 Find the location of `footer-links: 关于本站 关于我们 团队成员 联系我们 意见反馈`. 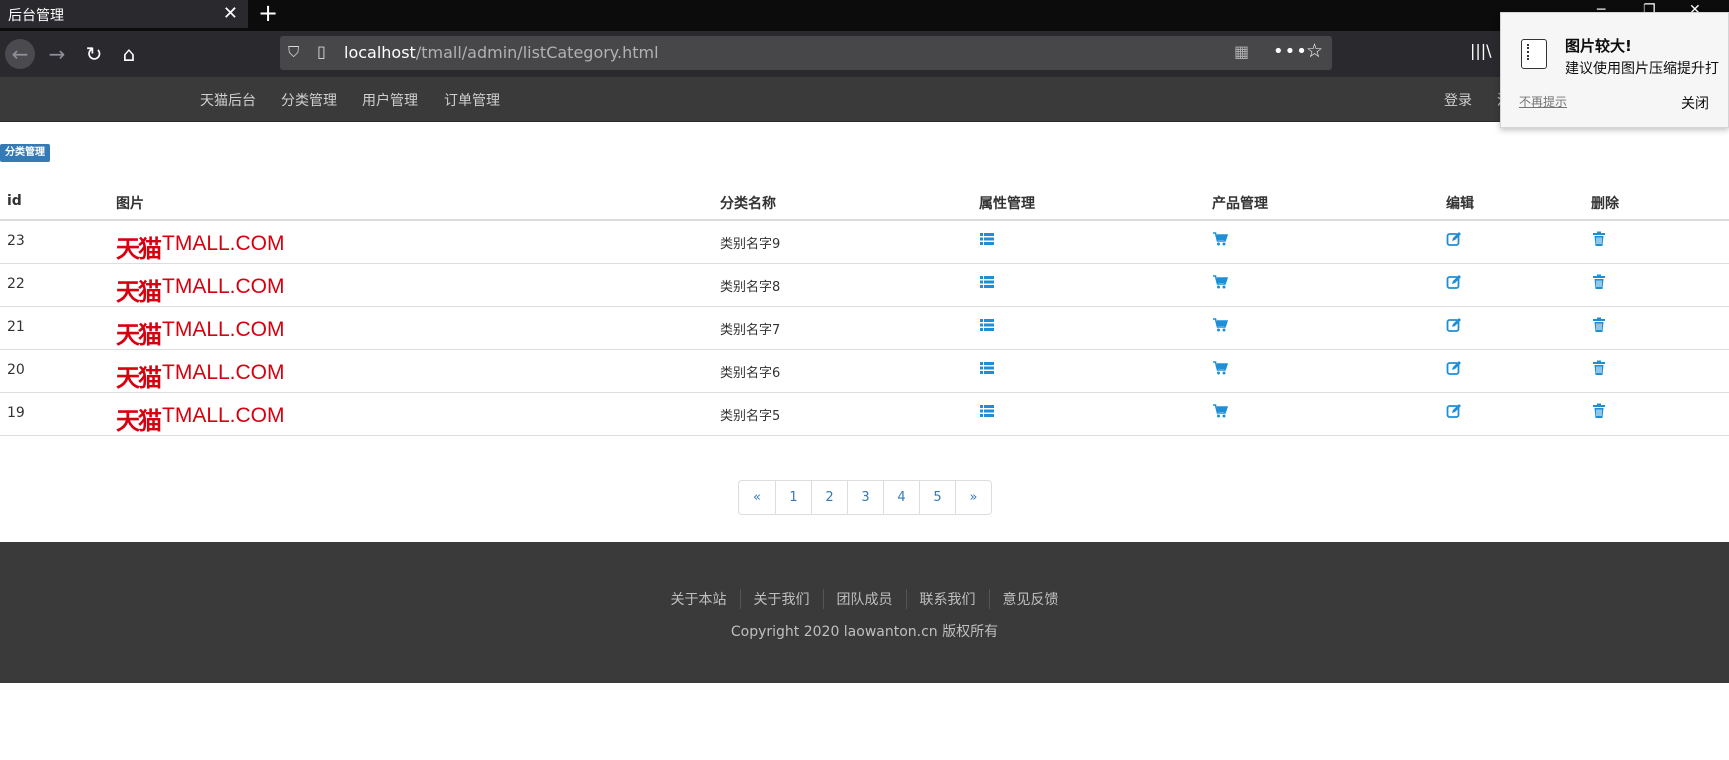

footer-links: 关于本站 关于我们 团队成员 联系我们 意见反馈 is located at coordinates (864, 599).